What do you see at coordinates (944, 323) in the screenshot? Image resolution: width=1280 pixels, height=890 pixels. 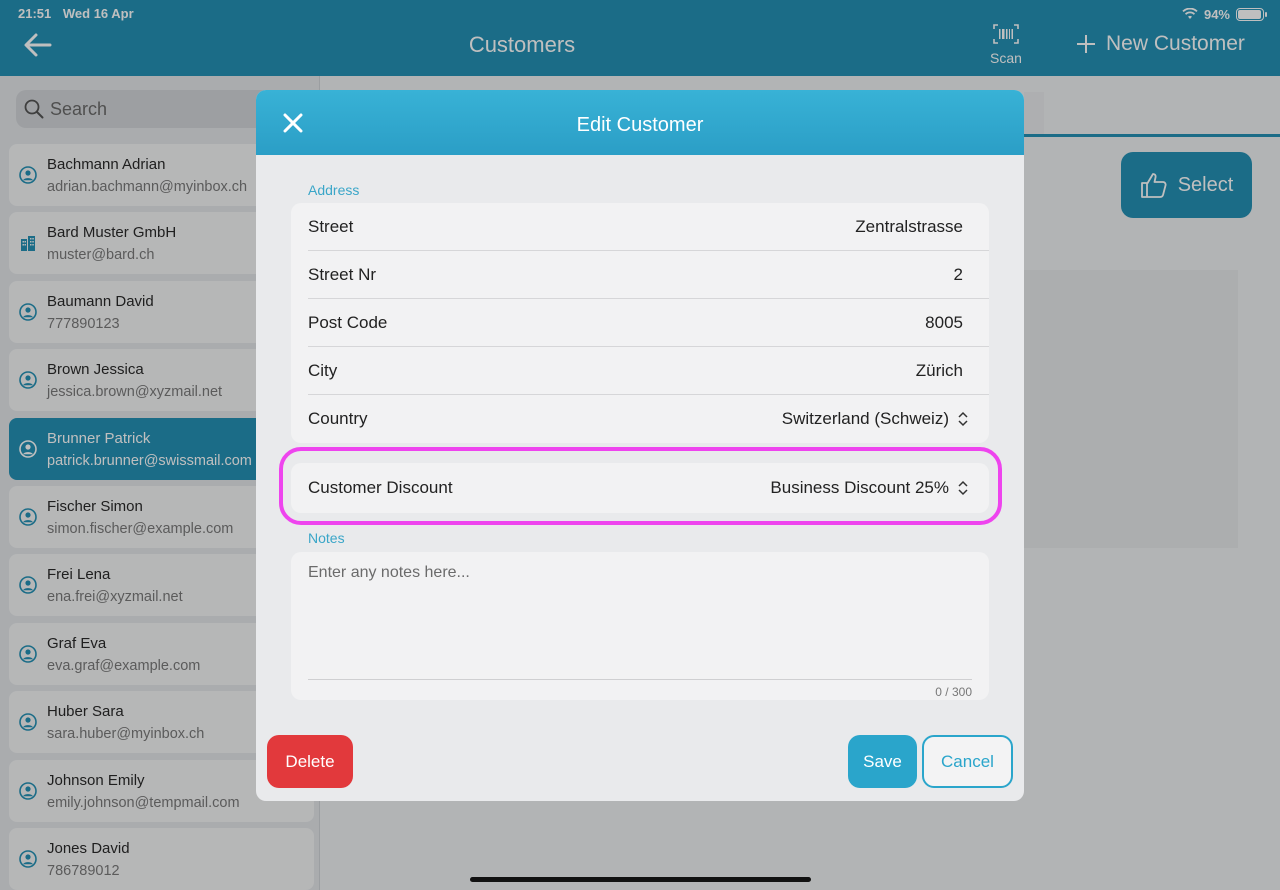 I see `post-code-value: 8005` at bounding box center [944, 323].